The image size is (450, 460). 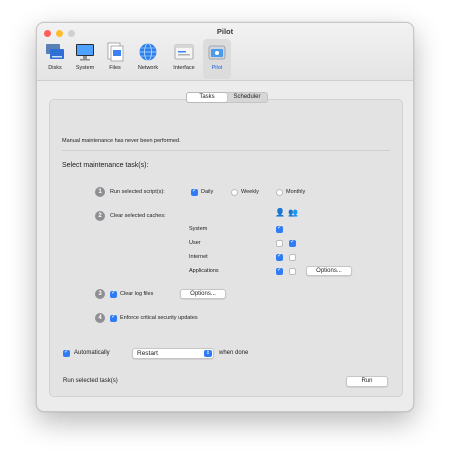 What do you see at coordinates (247, 97) in the screenshot?
I see `tab-scheduler: Scheduler` at bounding box center [247, 97].